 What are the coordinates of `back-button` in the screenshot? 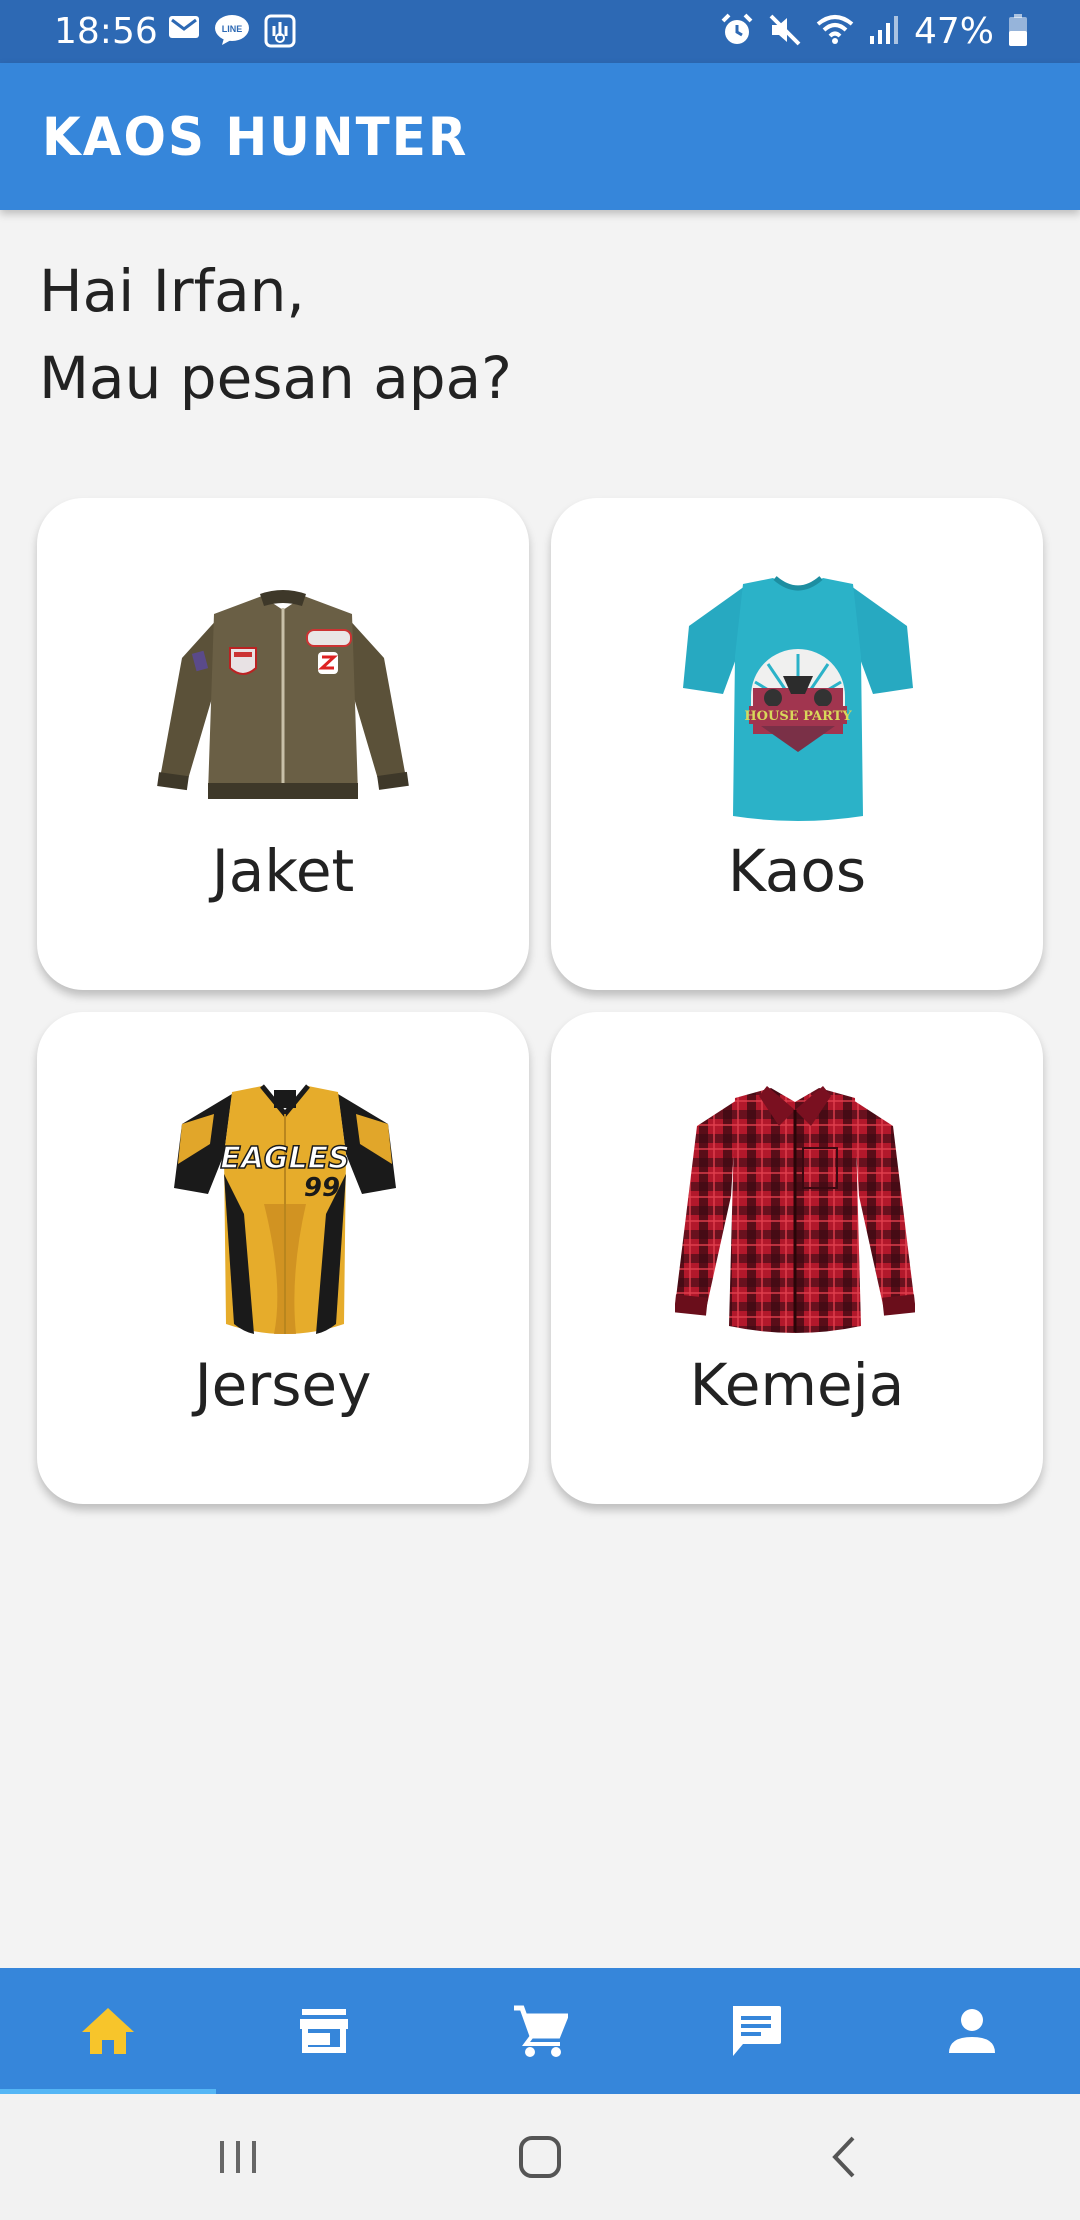 It's located at (844, 2157).